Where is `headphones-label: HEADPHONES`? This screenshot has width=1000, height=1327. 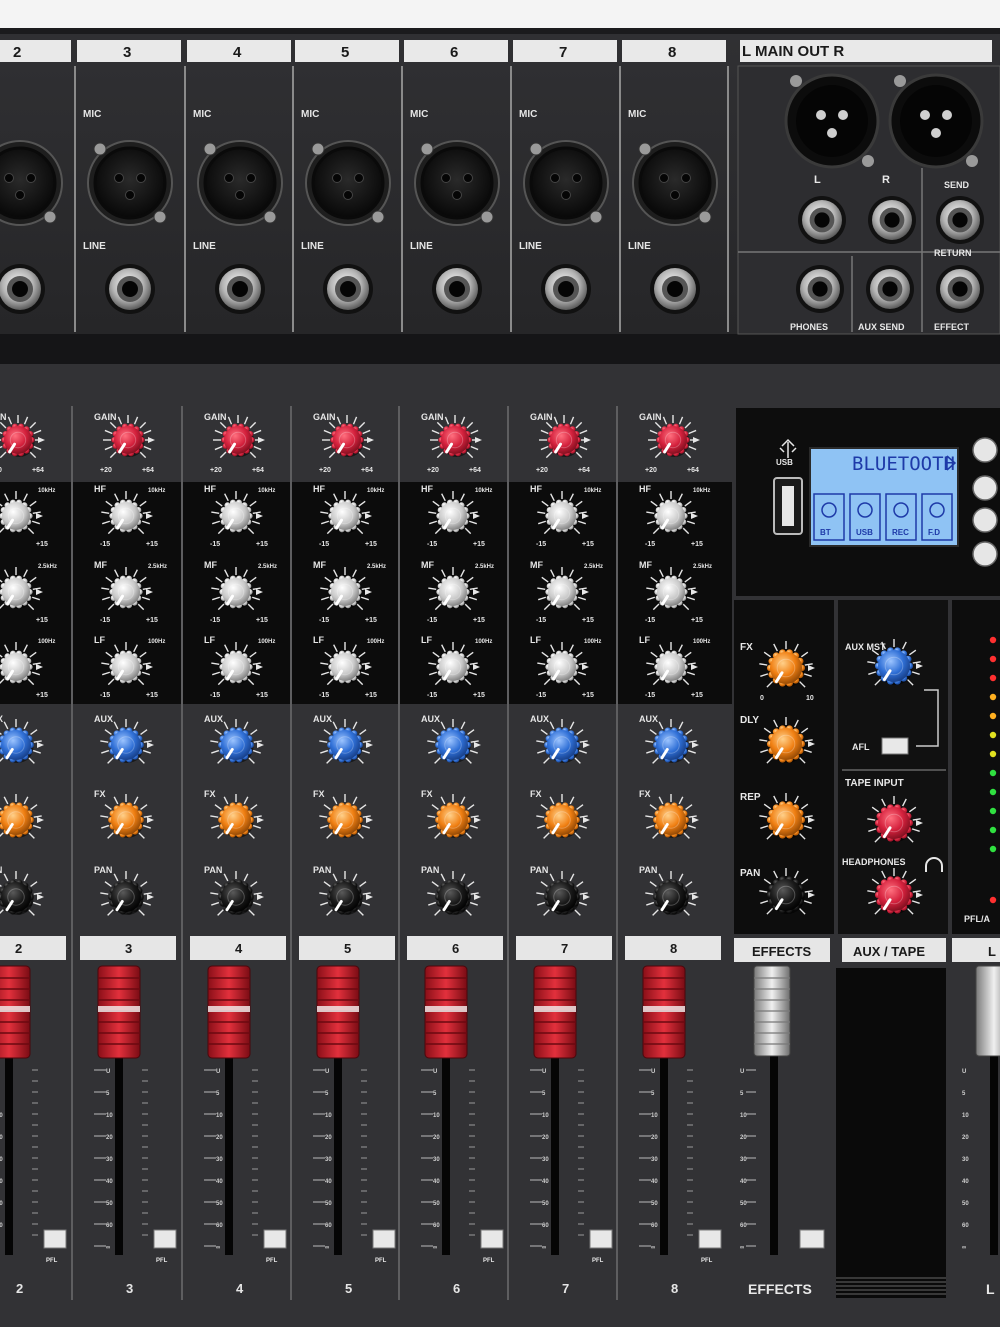 headphones-label: HEADPHONES is located at coordinates (874, 862).